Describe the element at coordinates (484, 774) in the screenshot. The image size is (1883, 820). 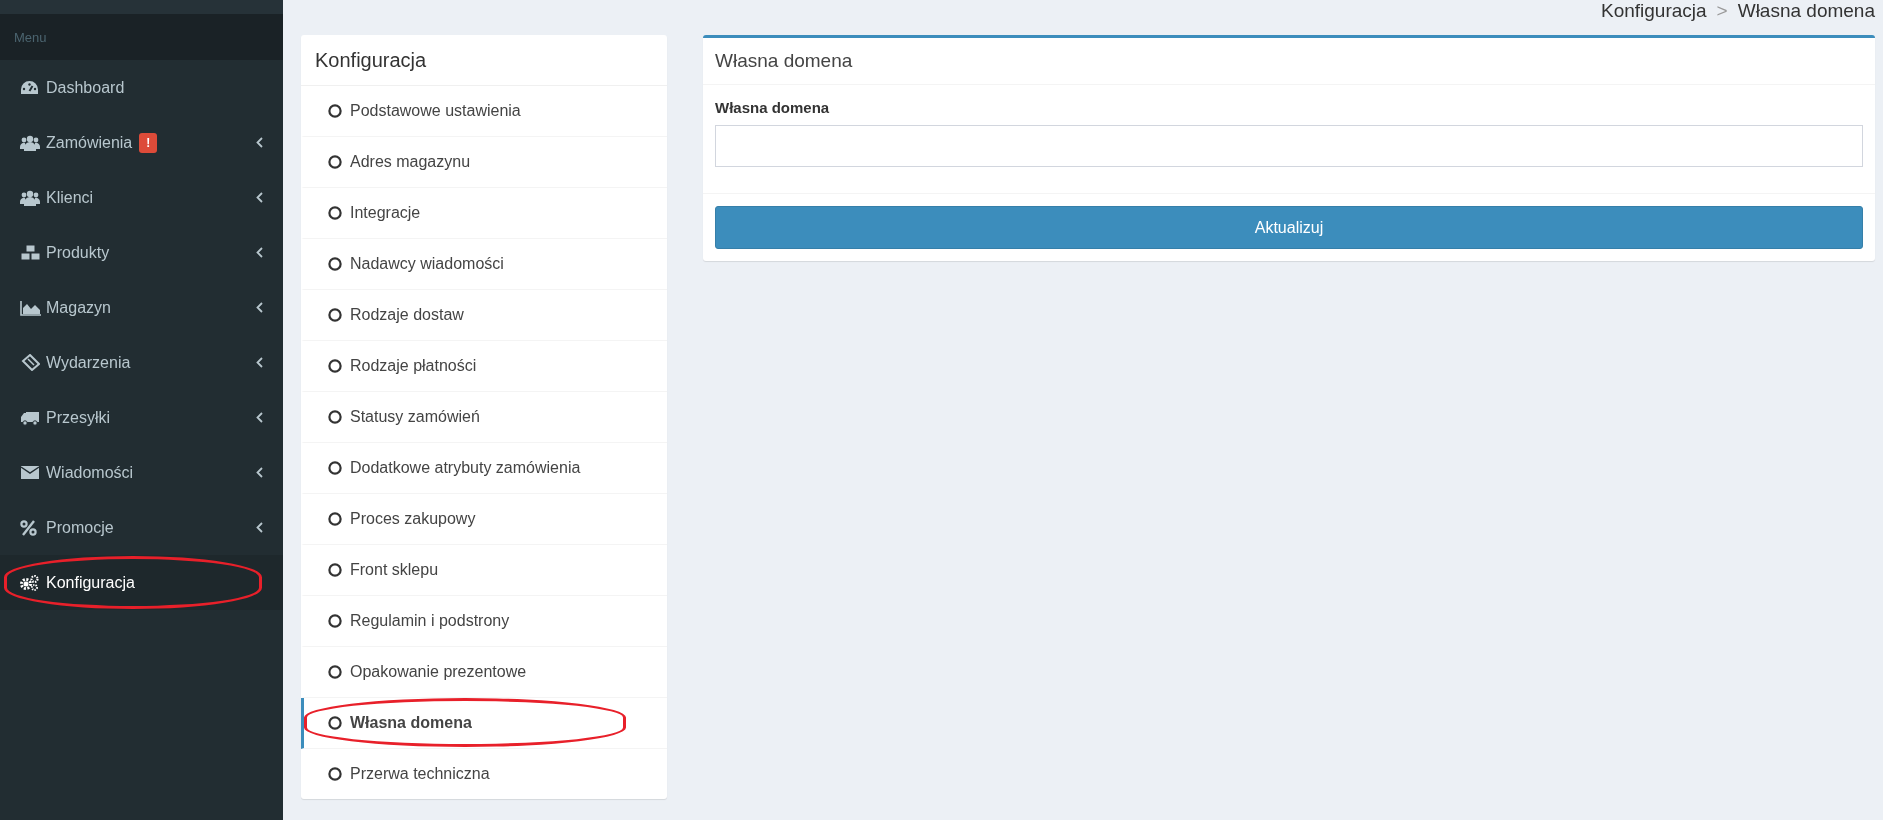
I see `config-menu-item: Przerwa techniczna` at that location.